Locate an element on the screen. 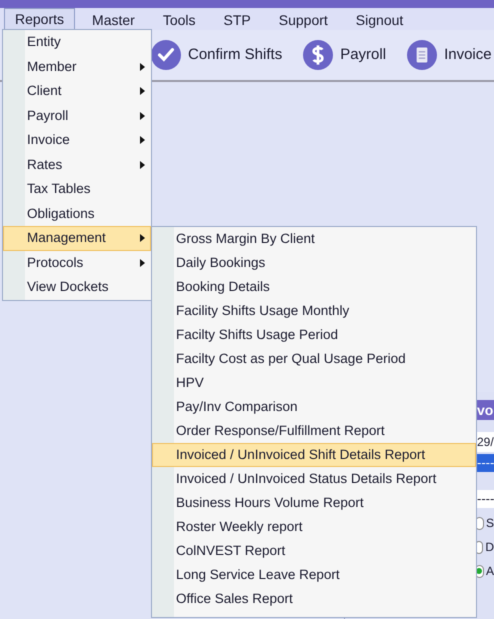  menu-item: Facility Shifts Usage Monthly is located at coordinates (314, 311).